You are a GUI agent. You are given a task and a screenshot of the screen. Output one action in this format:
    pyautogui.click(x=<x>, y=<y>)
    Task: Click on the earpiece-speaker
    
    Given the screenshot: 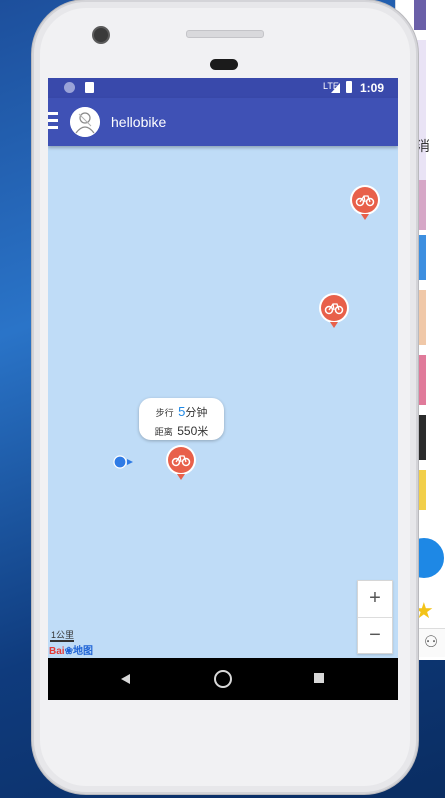 What is the action you would take?
    pyautogui.click(x=225, y=34)
    